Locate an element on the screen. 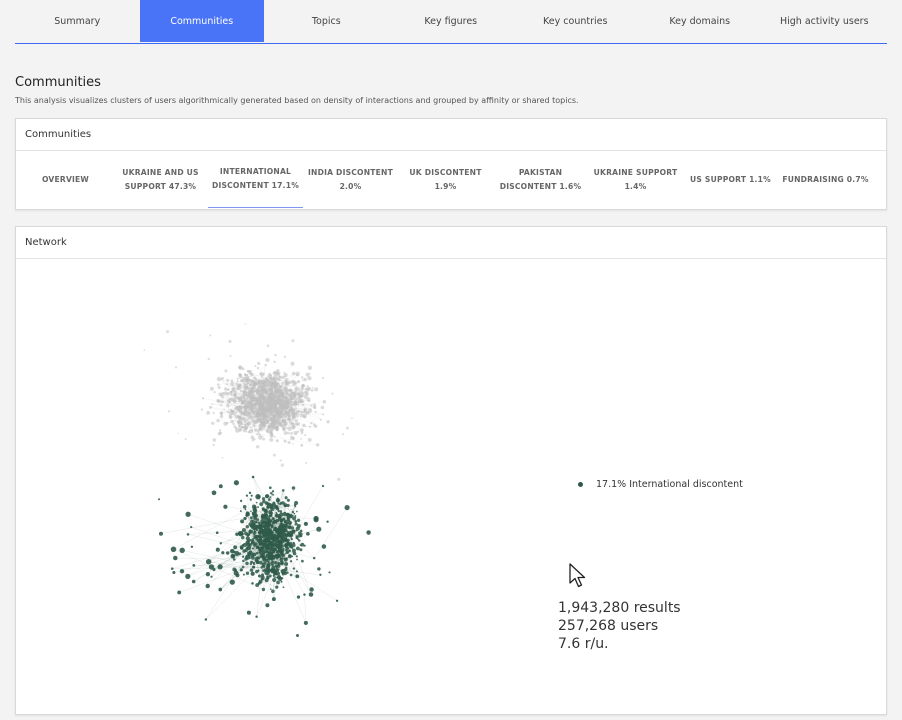 The image size is (902, 720). subtab-india-discontent: INDIA DISCONTENT 2.0% is located at coordinates (350, 179).